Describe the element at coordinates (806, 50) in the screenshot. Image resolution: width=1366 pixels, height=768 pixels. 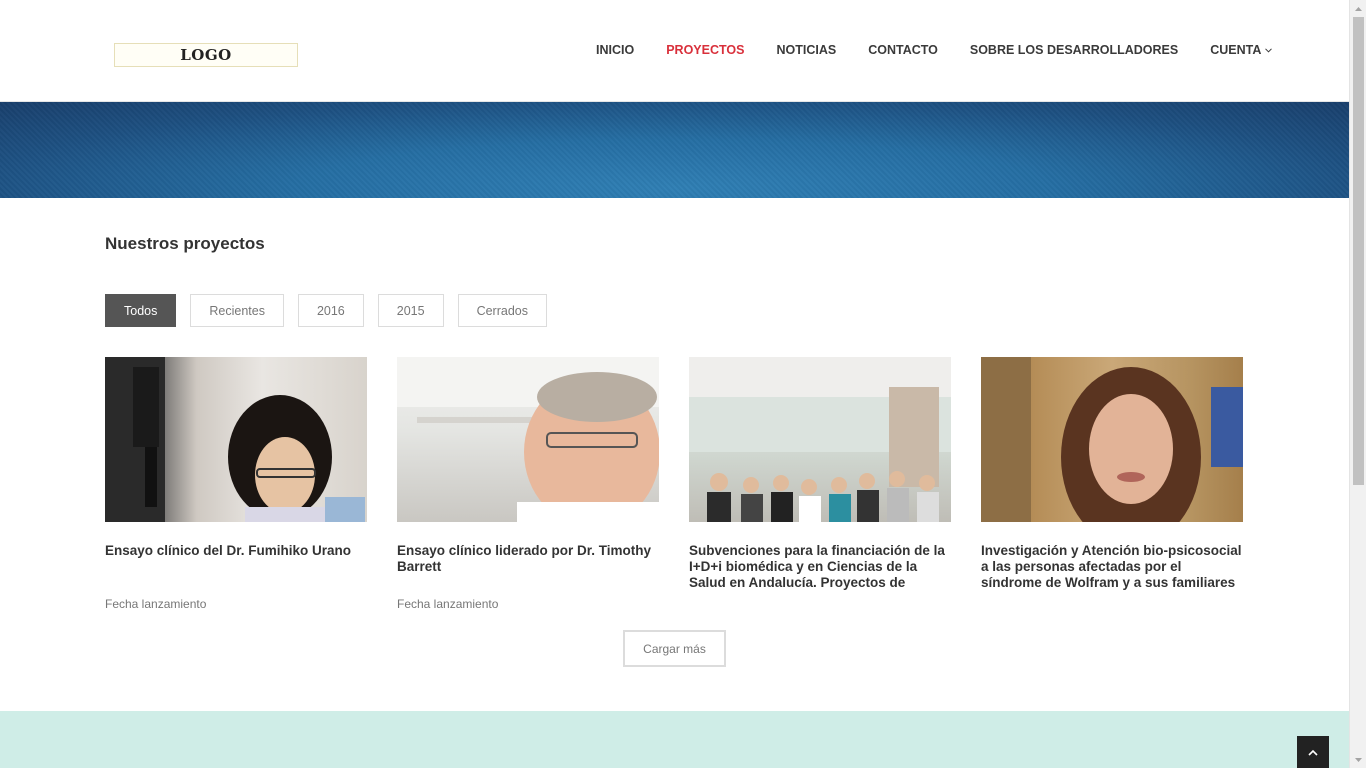
I see `nav-item-noticias: NOTICIAS` at that location.